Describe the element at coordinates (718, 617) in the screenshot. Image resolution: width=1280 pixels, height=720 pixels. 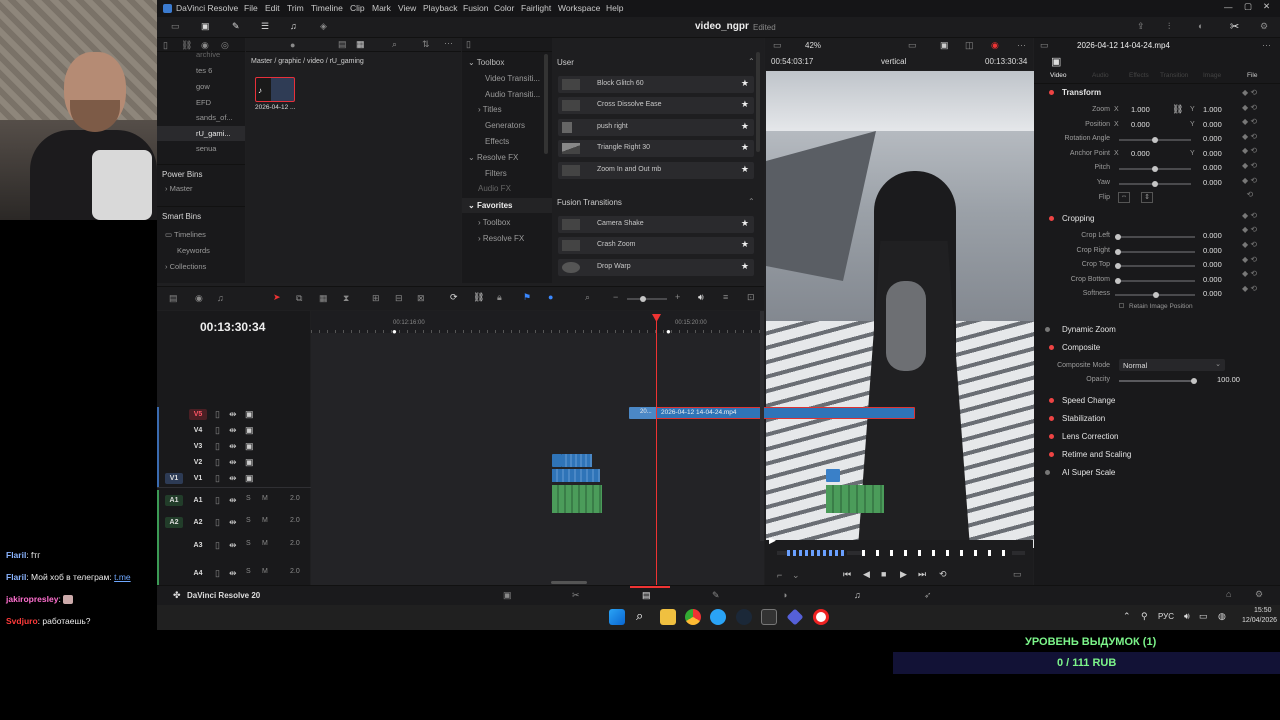
I see `telegram-icon` at that location.